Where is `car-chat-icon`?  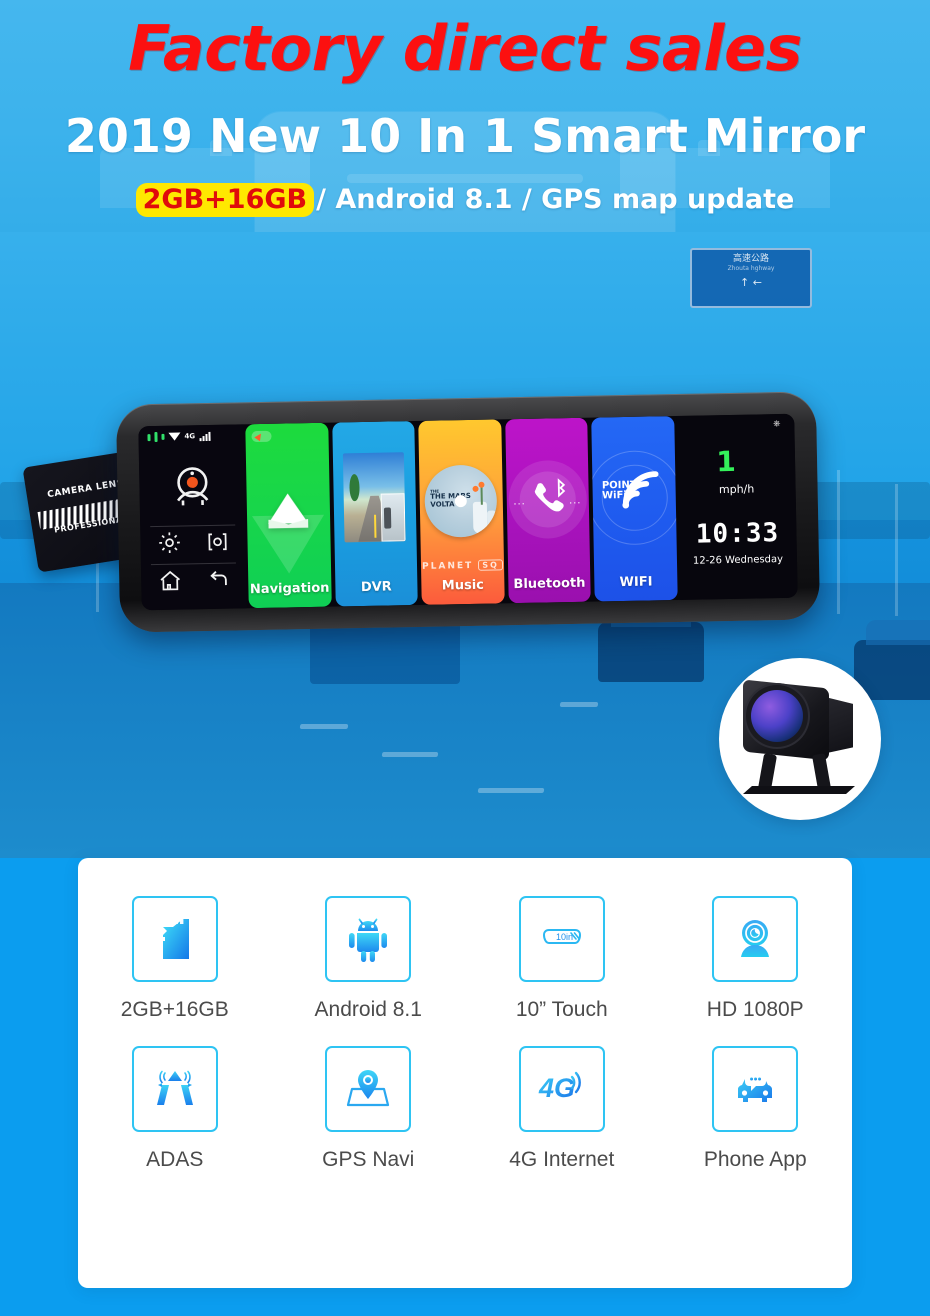 car-chat-icon is located at coordinates (755, 1087).